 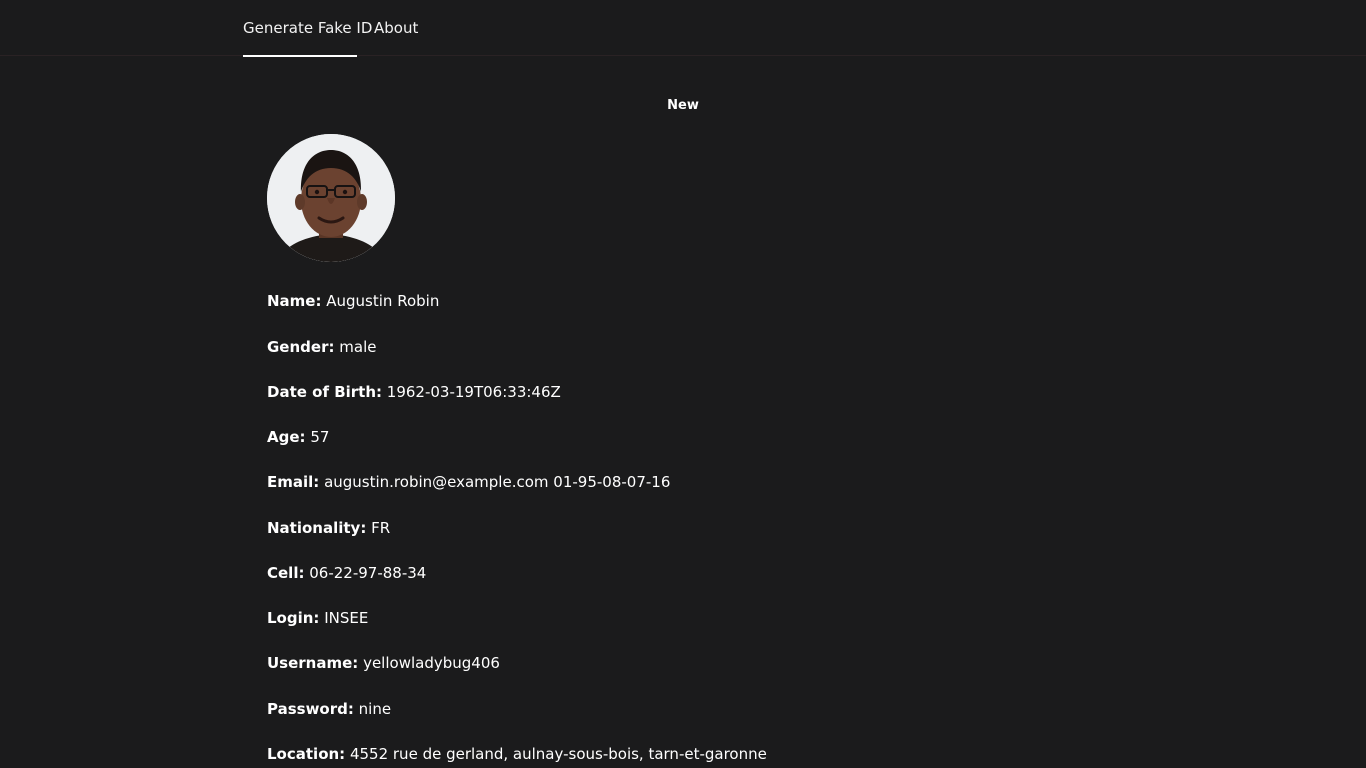 I want to click on tab-about-label: About, so click(x=396, y=28).